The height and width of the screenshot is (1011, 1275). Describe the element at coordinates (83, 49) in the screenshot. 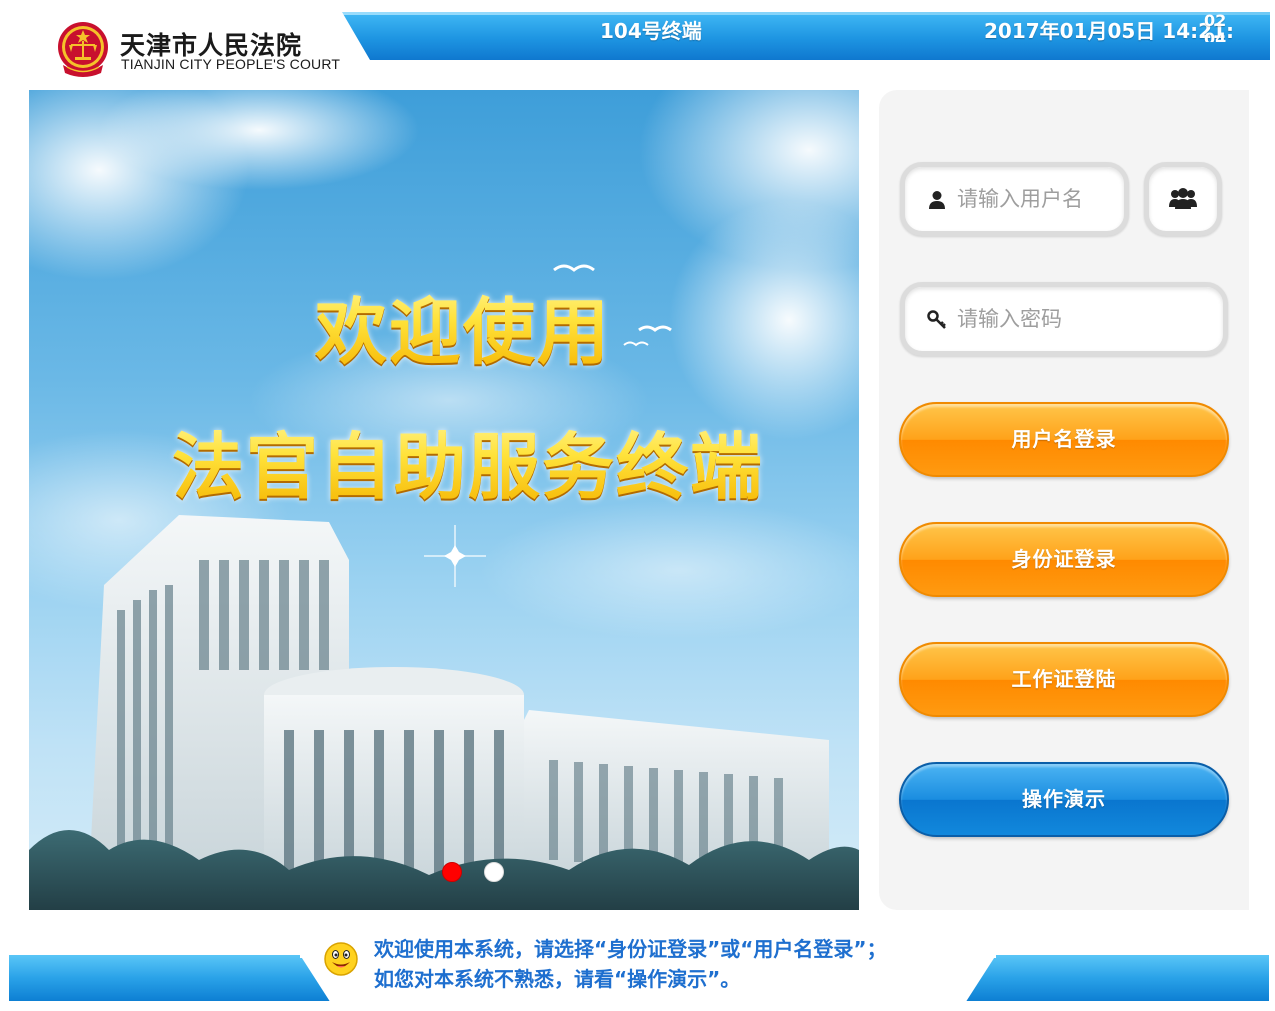

I see `court-emblem-icon` at that location.